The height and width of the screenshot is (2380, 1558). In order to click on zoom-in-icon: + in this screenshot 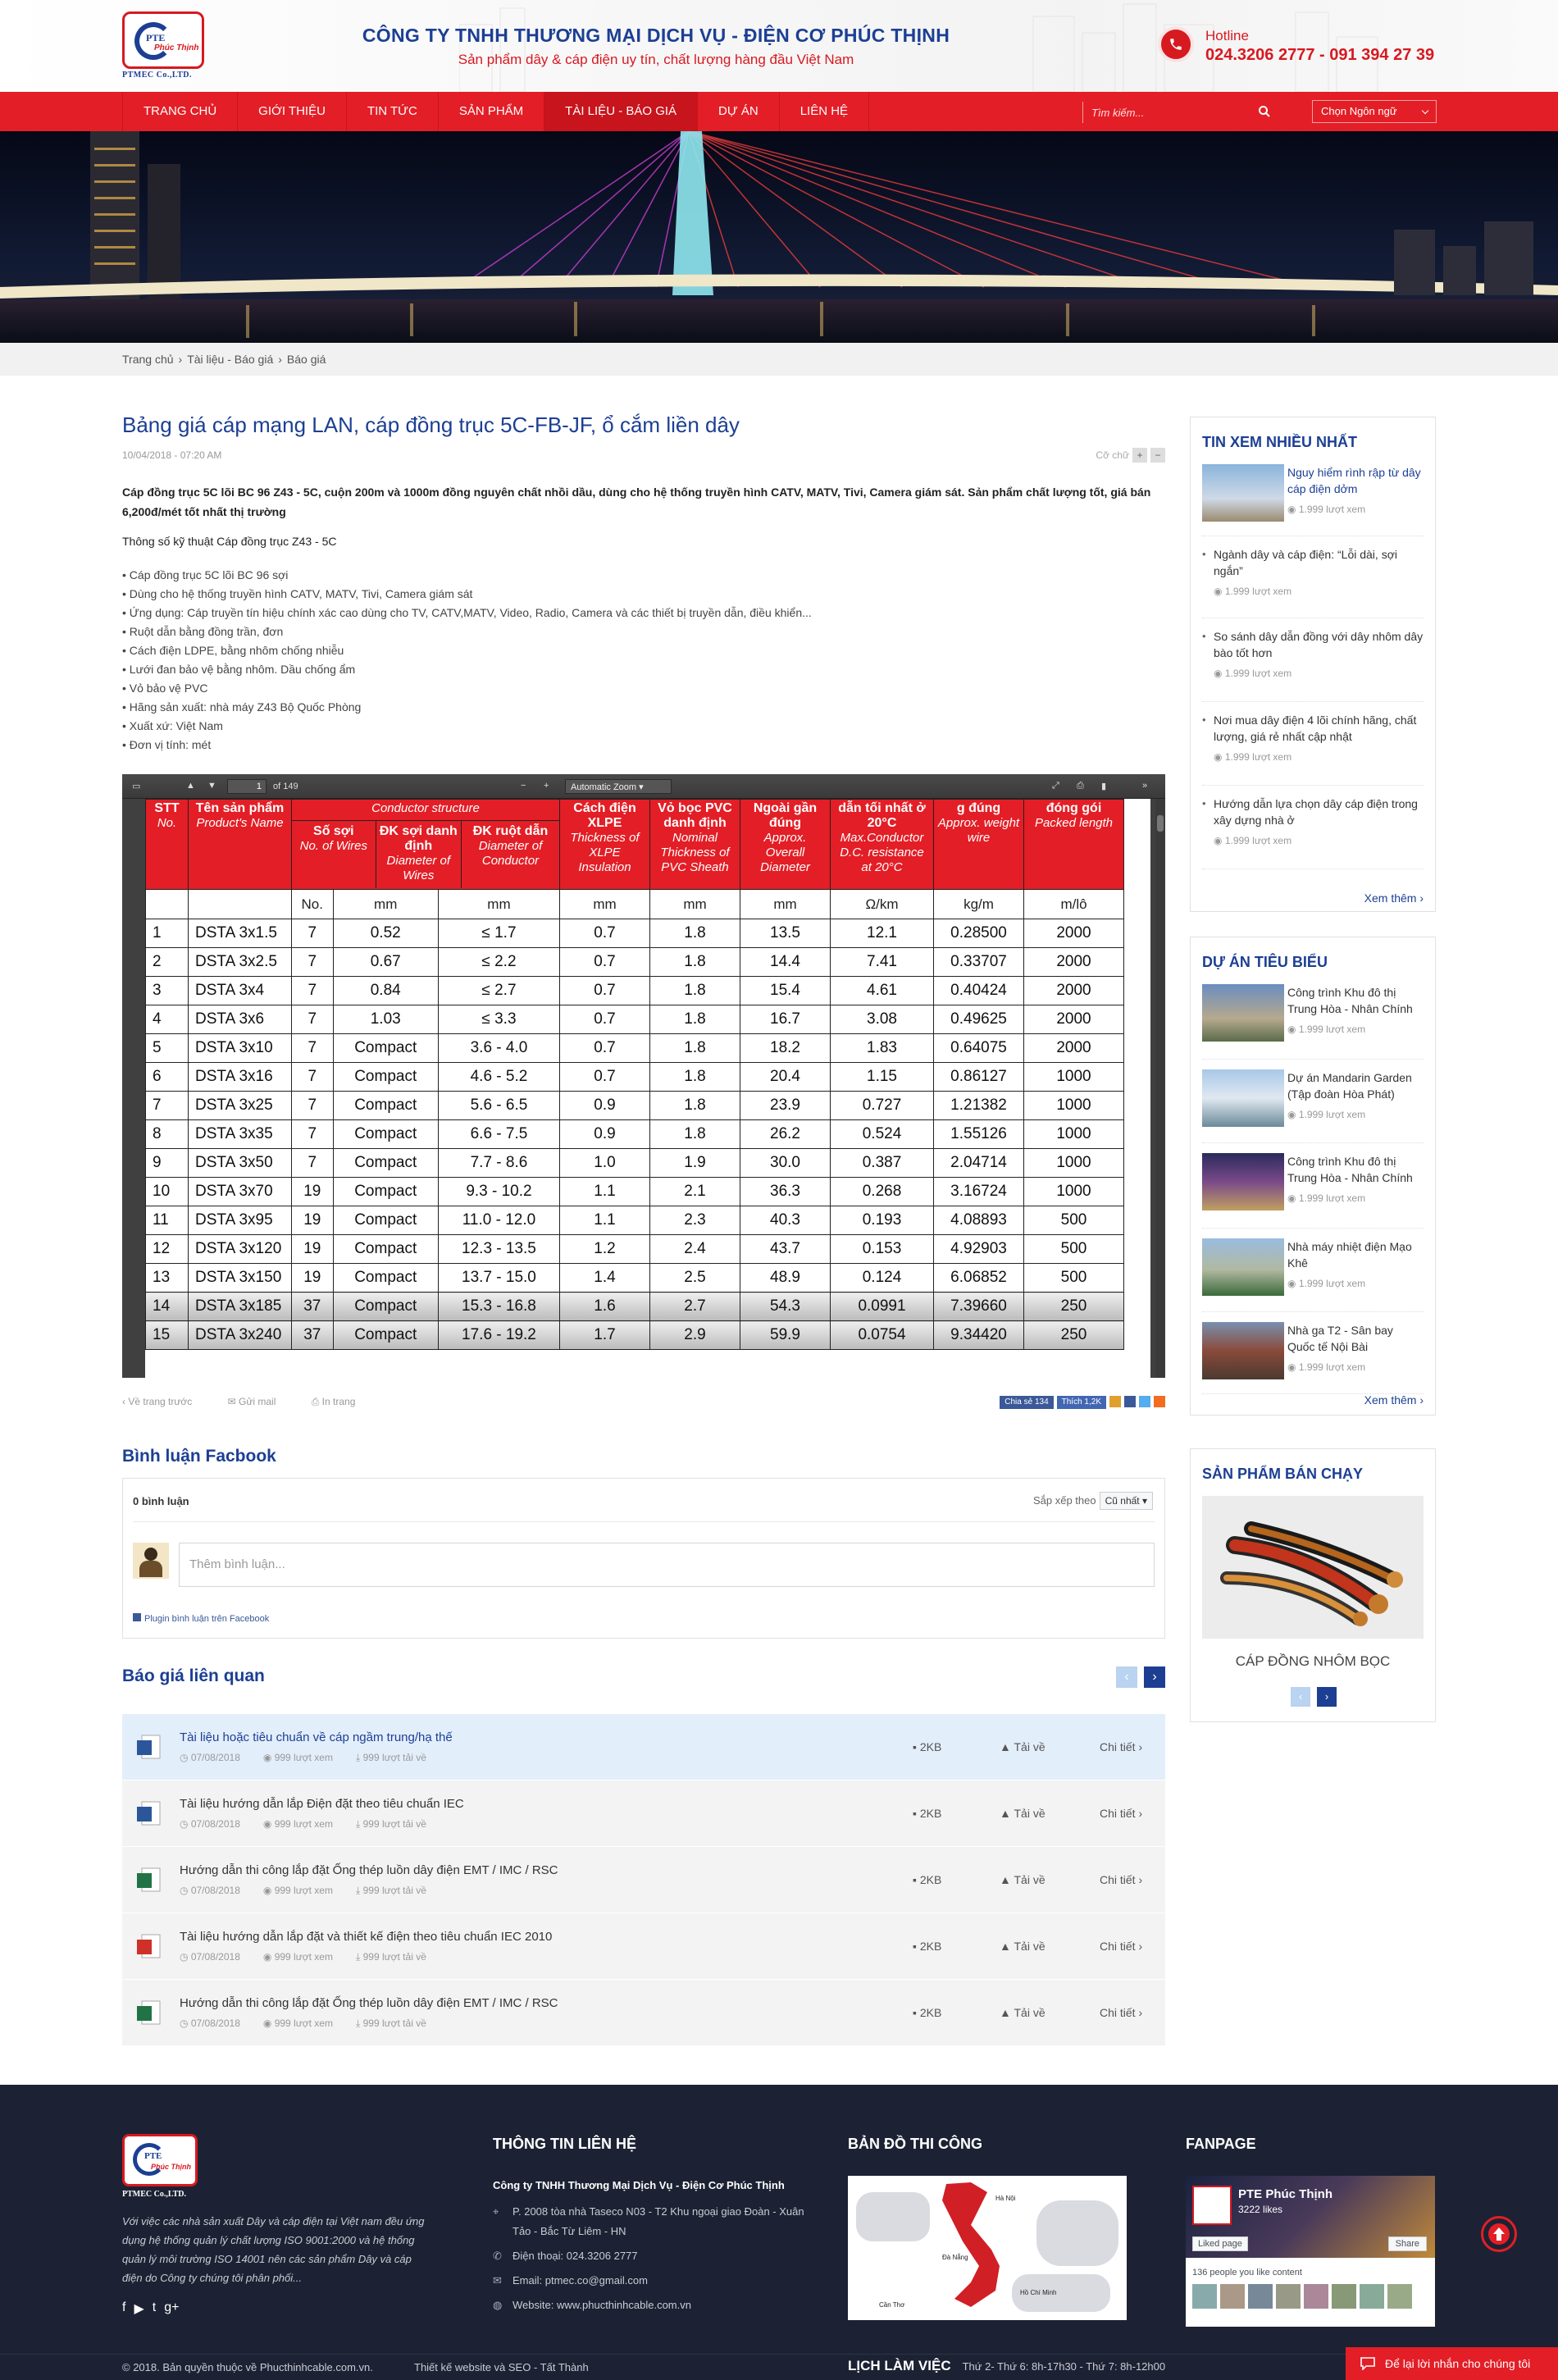, I will do `click(546, 786)`.